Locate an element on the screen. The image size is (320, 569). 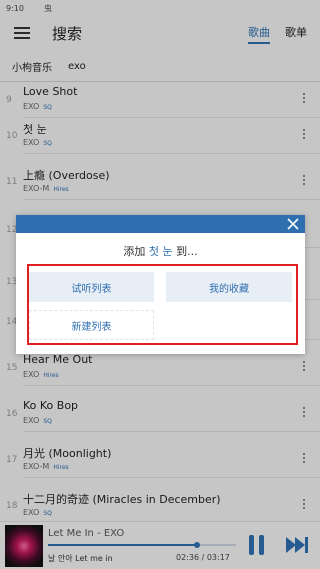
new-list-button: 新建列表 is located at coordinates (91, 325).